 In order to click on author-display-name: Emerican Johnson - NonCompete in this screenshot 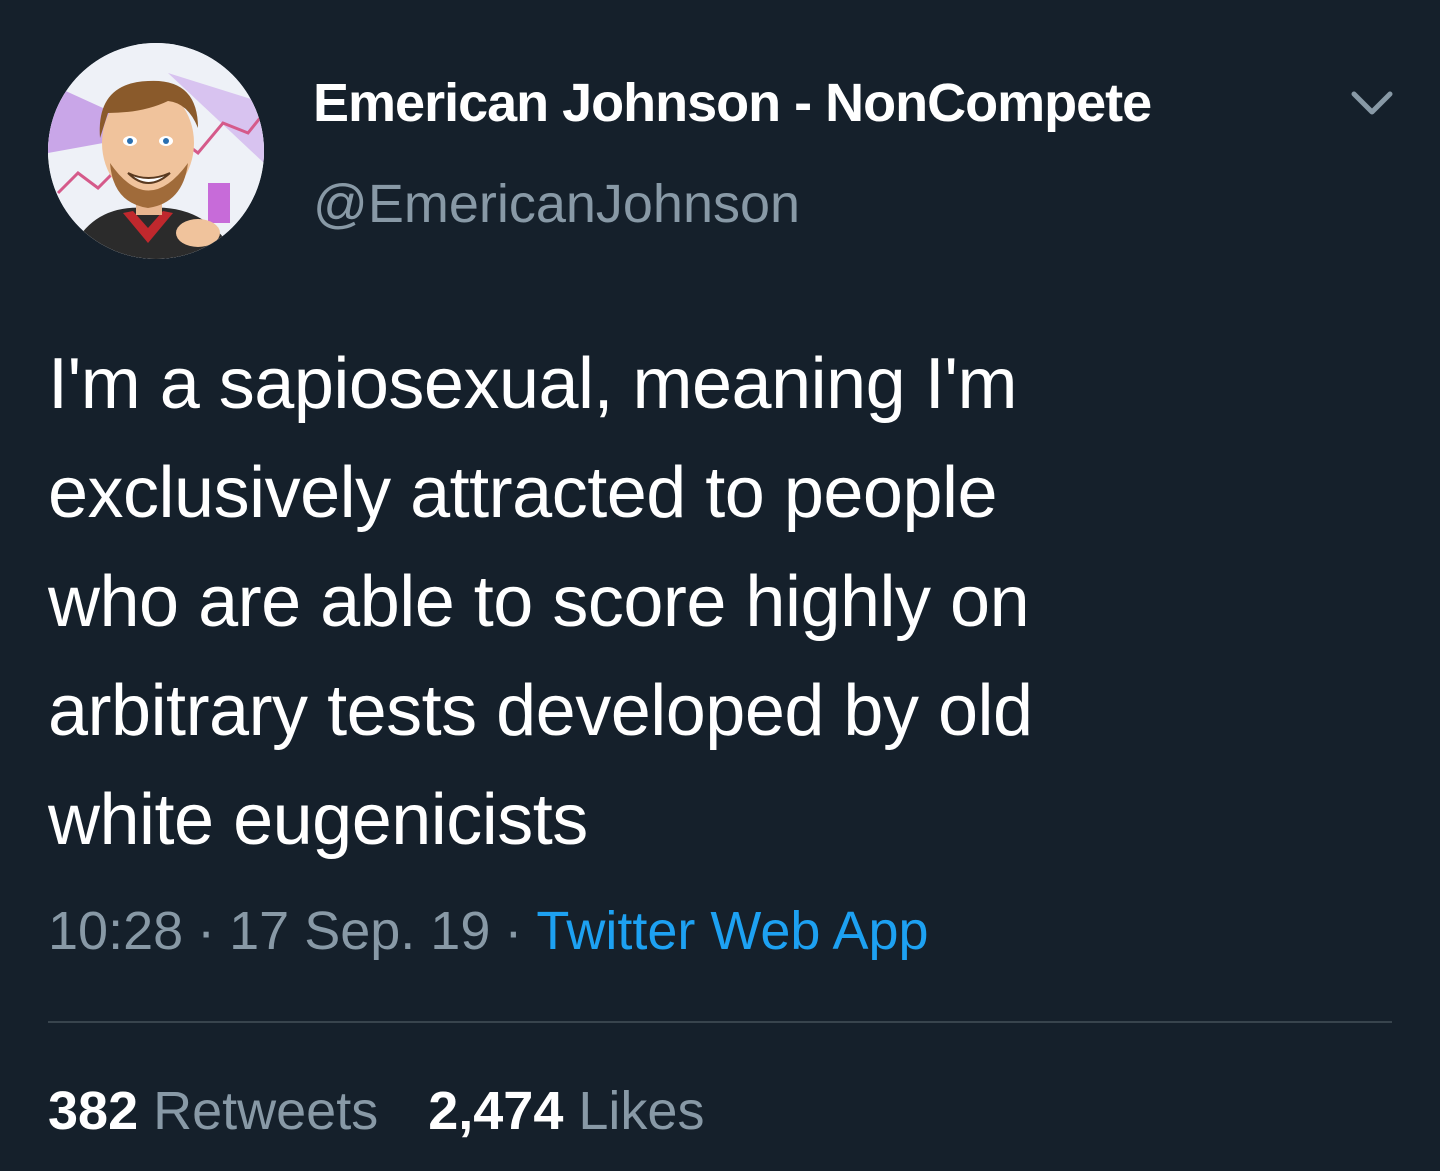, I will do `click(732, 103)`.